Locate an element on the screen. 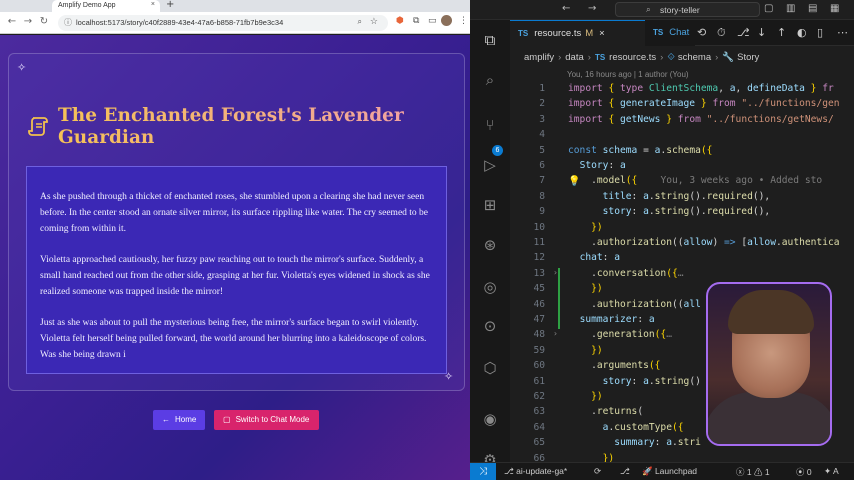  launchpad-status: 🚀 Launchpad is located at coordinates (669, 471).